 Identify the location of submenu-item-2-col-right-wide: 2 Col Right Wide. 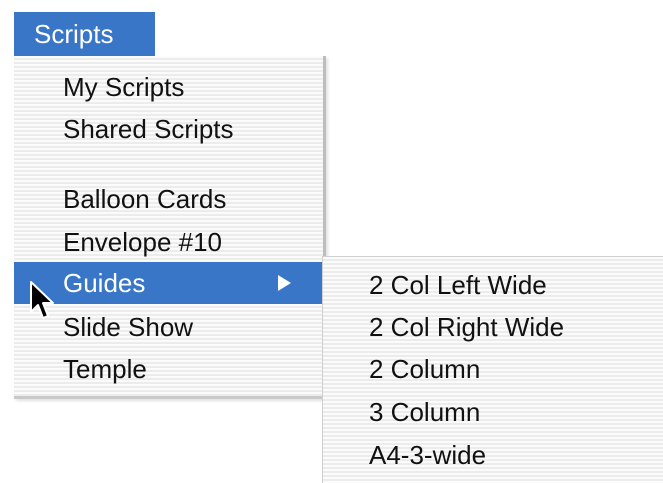
(492, 327).